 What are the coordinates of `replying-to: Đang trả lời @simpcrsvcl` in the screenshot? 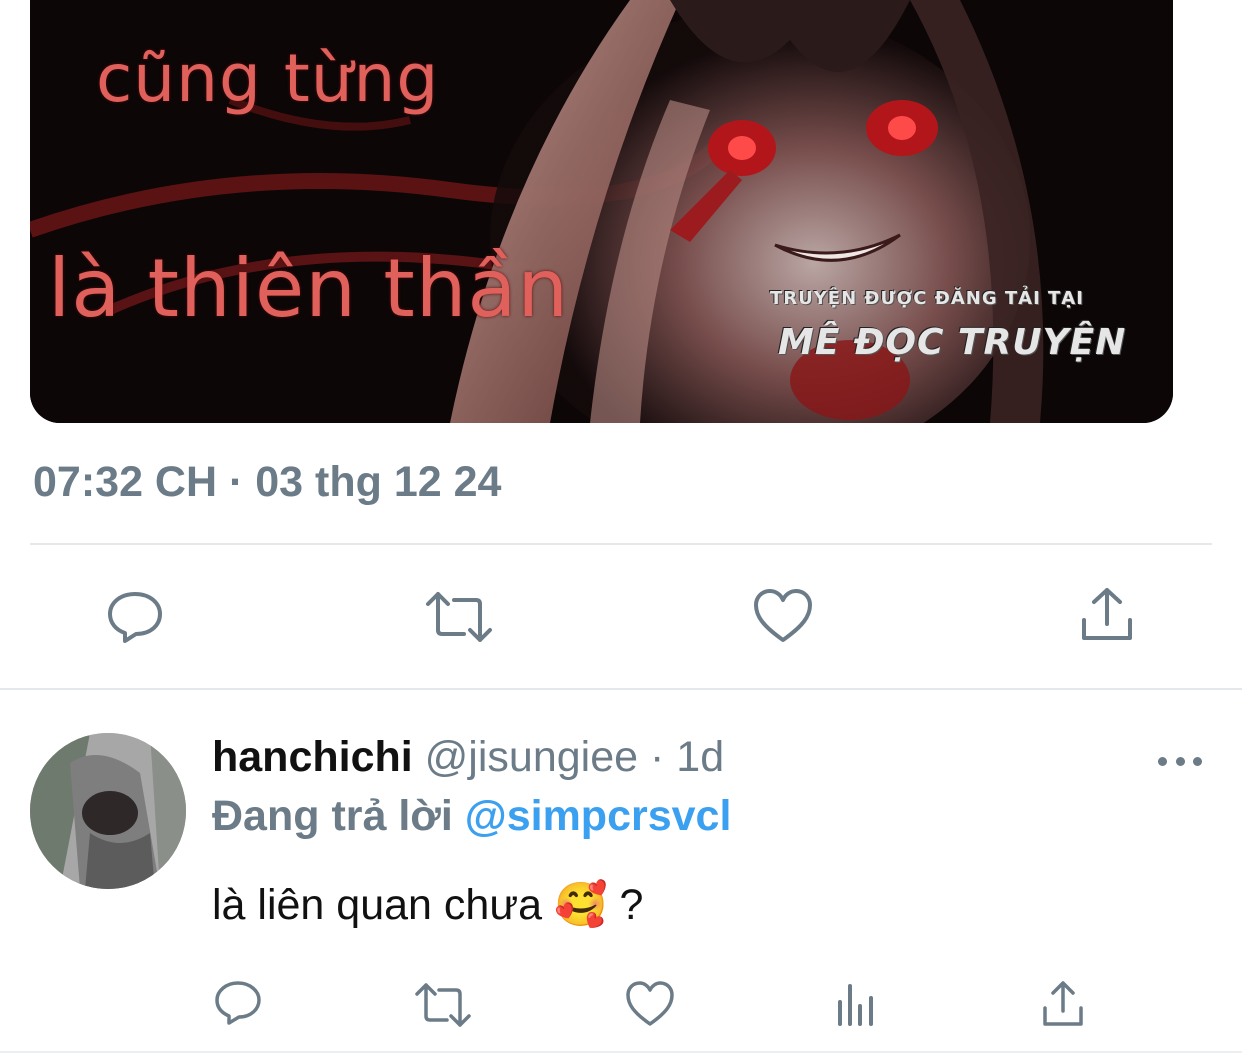 It's located at (471, 816).